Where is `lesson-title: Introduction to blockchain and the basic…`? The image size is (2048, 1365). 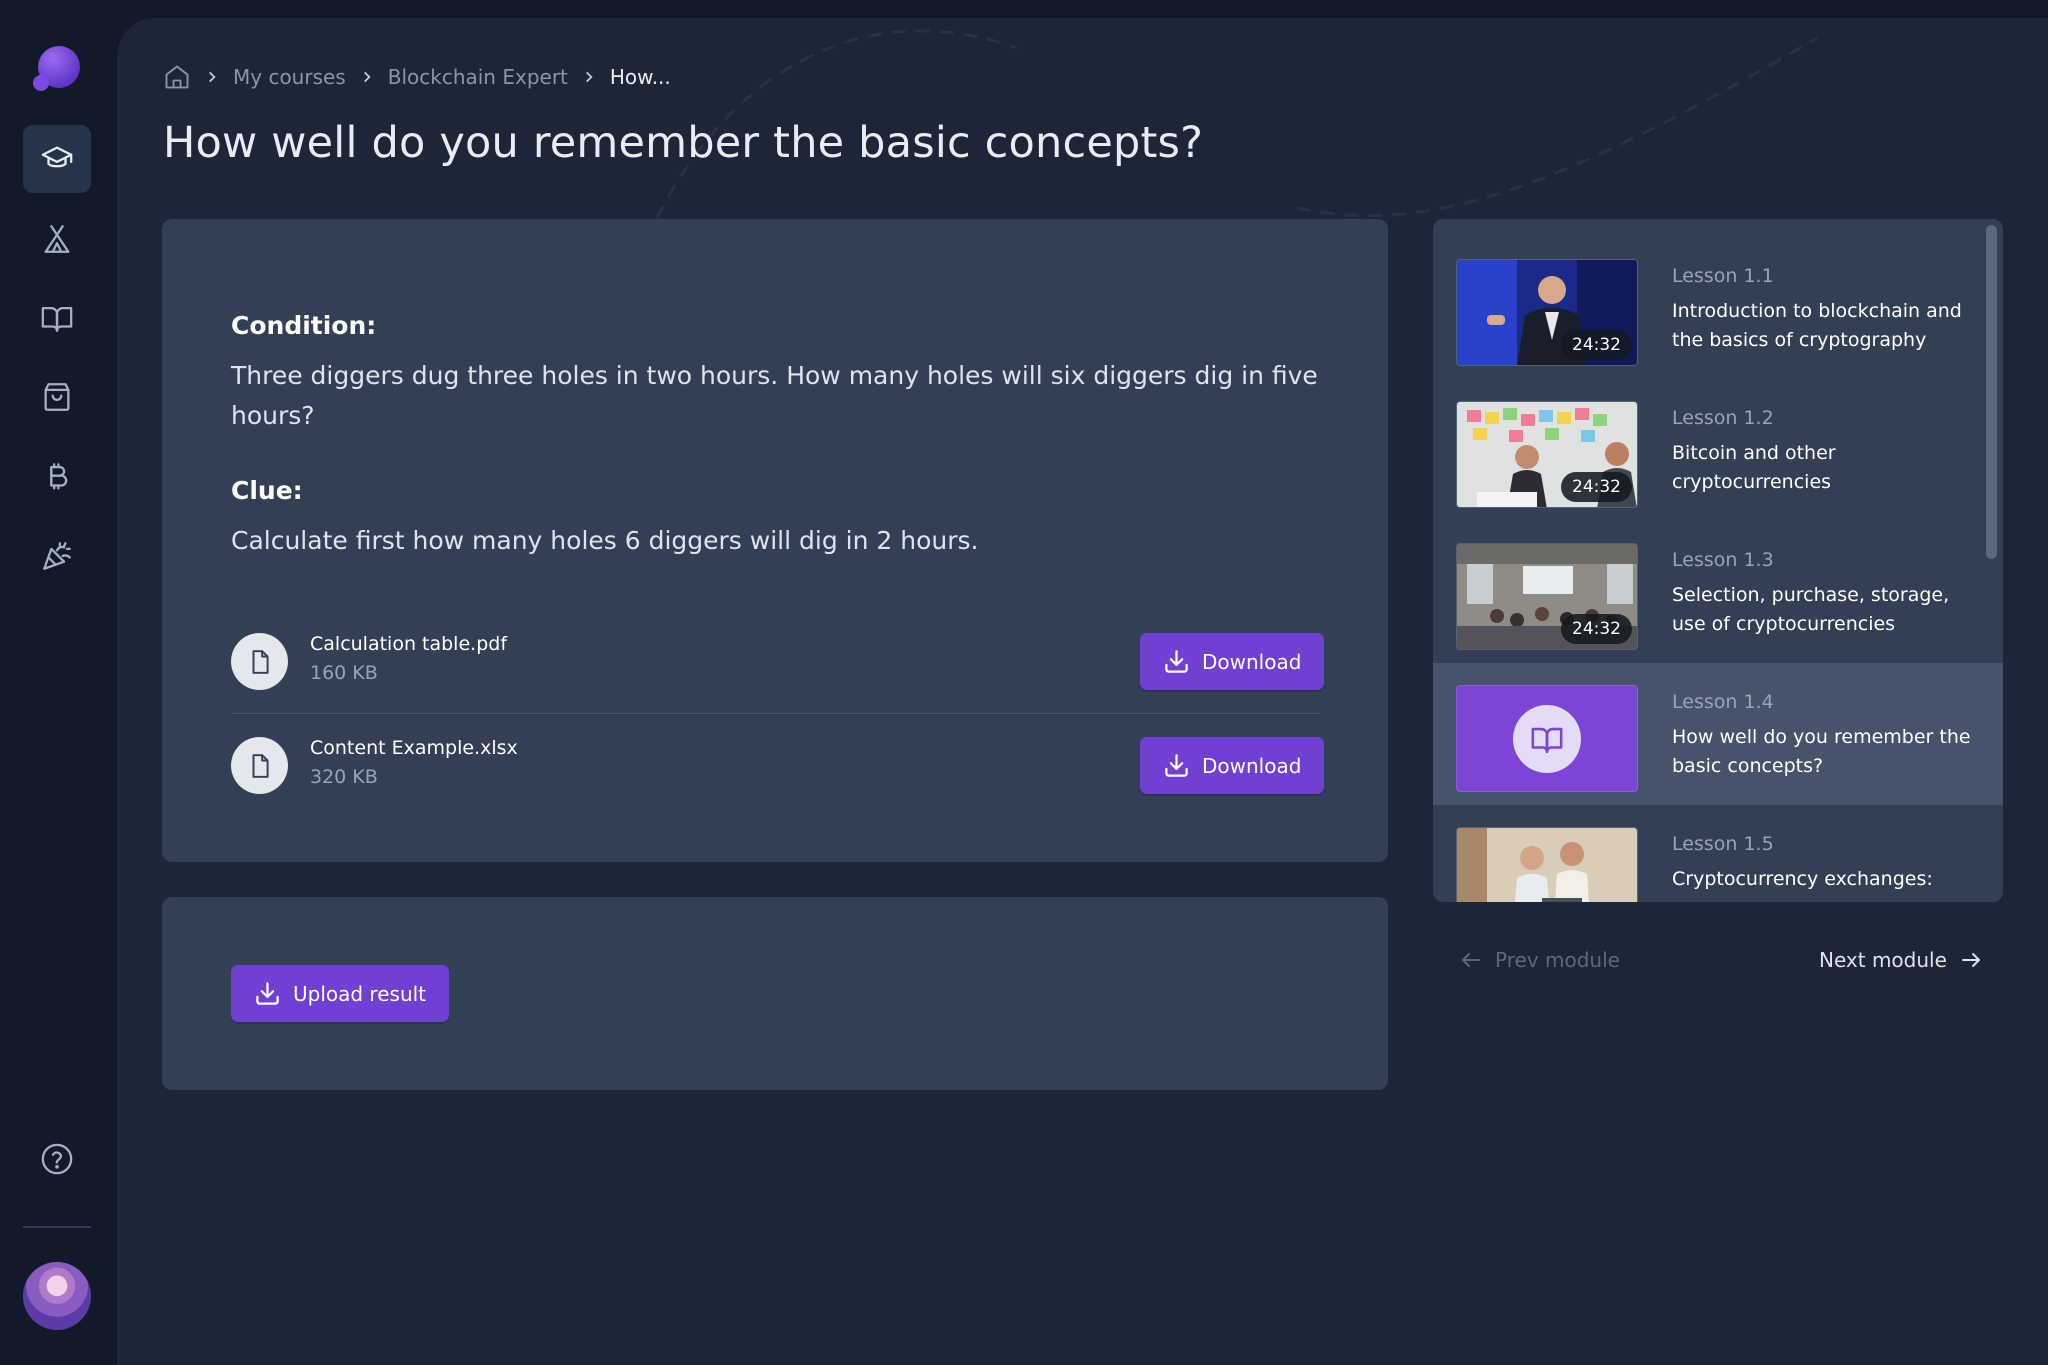 lesson-title: Introduction to blockchain and the basic… is located at coordinates (1817, 325).